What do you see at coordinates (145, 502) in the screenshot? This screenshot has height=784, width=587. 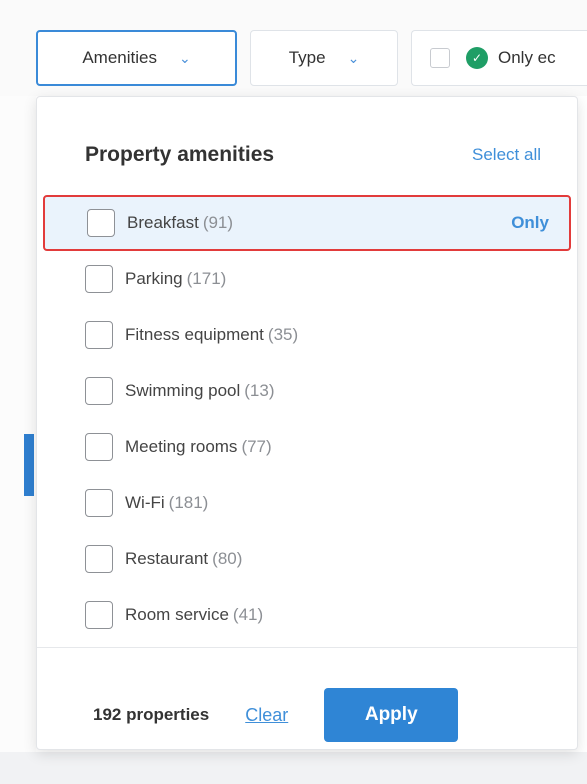 I see `amenity-label: Wi-Fi` at bounding box center [145, 502].